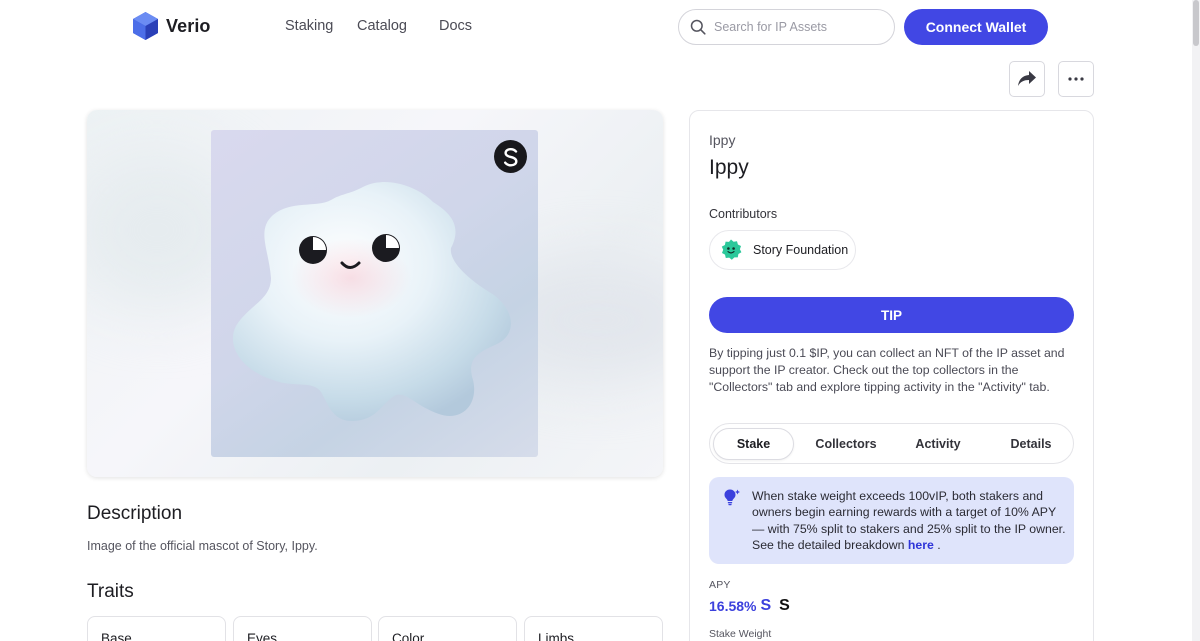  Describe the element at coordinates (116, 636) in the screenshot. I see `trait-label: Base` at that location.